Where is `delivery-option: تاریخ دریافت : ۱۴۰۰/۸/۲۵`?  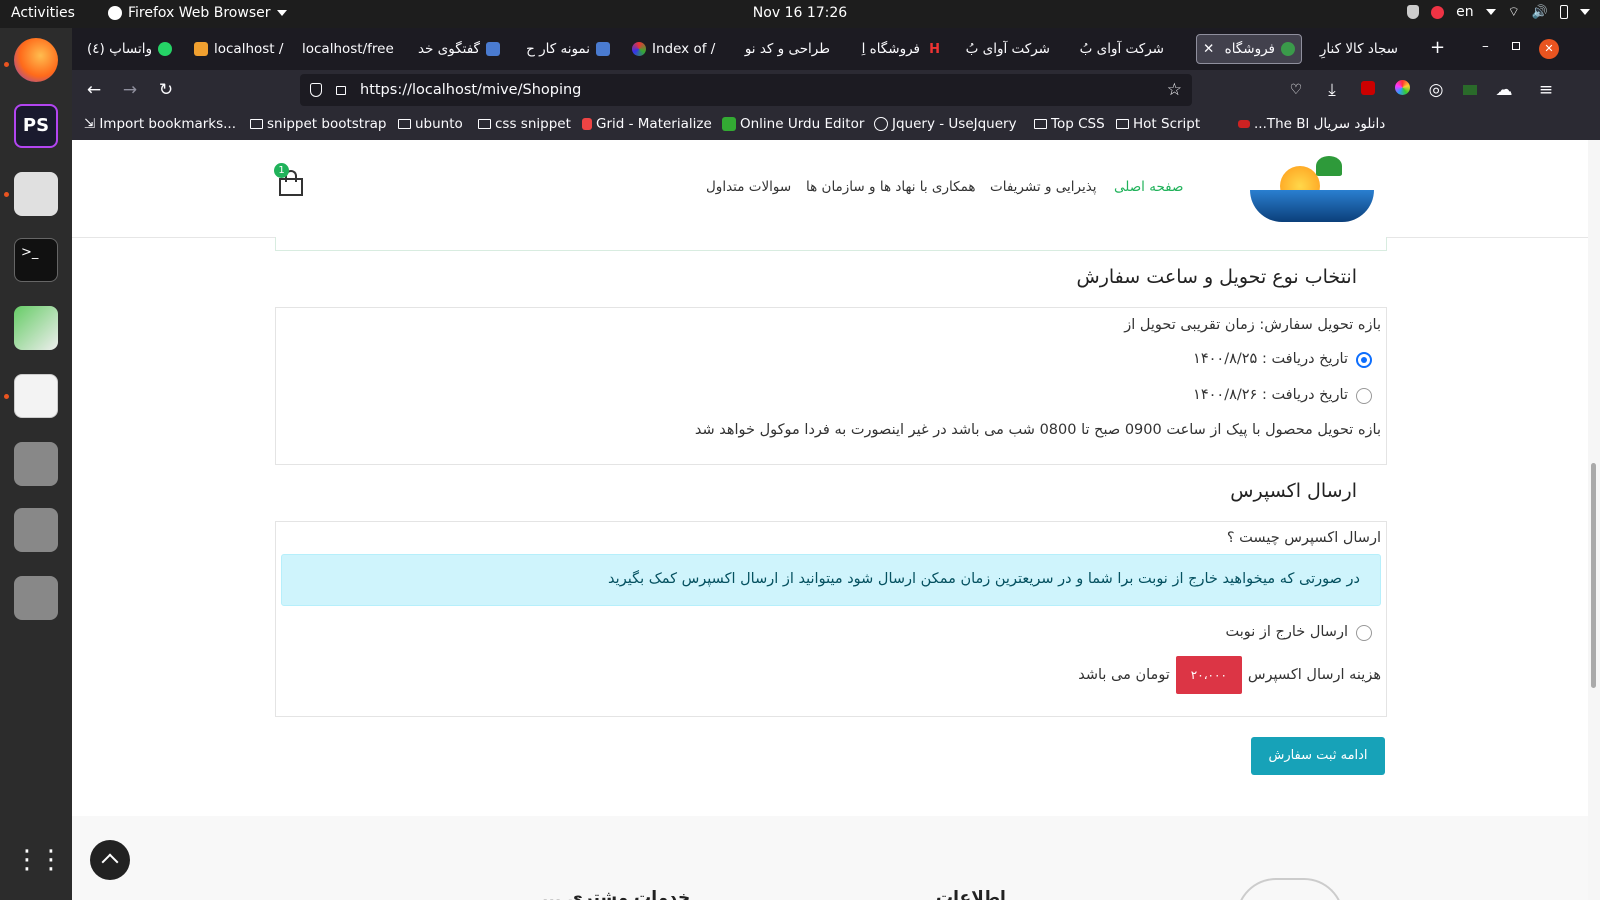 delivery-option: تاریخ دریافت : ۱۴۰۰/۸/۲۵ is located at coordinates (1236, 360).